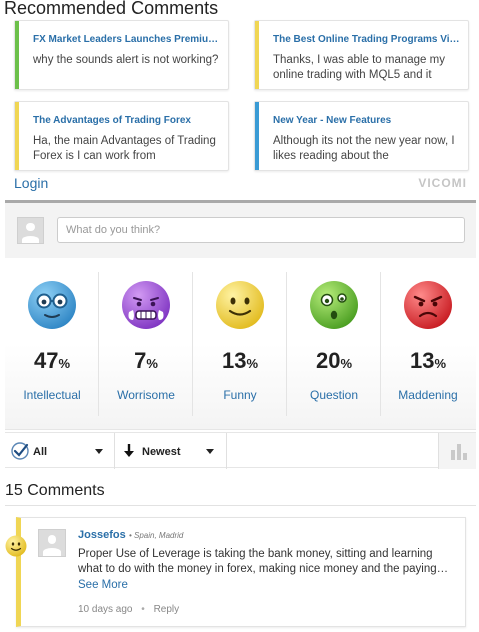  I want to click on reaction-maddening: 13% Maddening, so click(428, 344).